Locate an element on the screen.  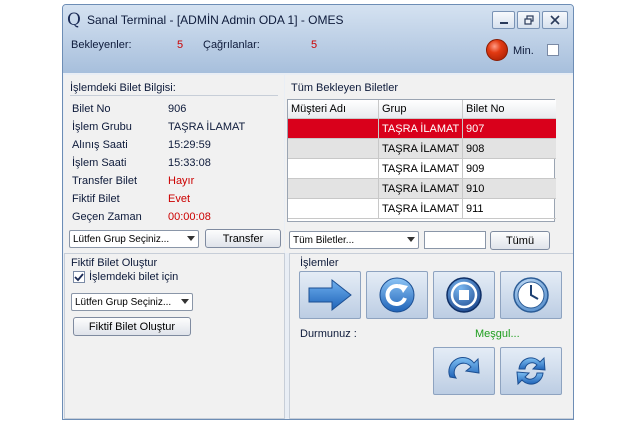
table-cell-ticket: 911 is located at coordinates (475, 208).